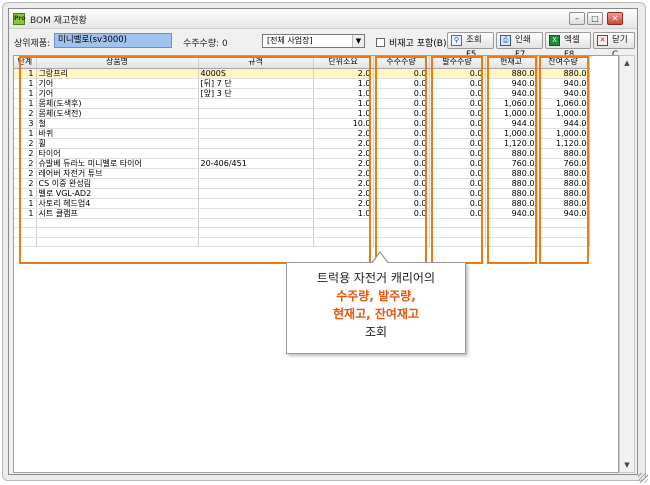 This screenshot has height=485, width=650. I want to click on table-cell: 바퀴, so click(117, 133).